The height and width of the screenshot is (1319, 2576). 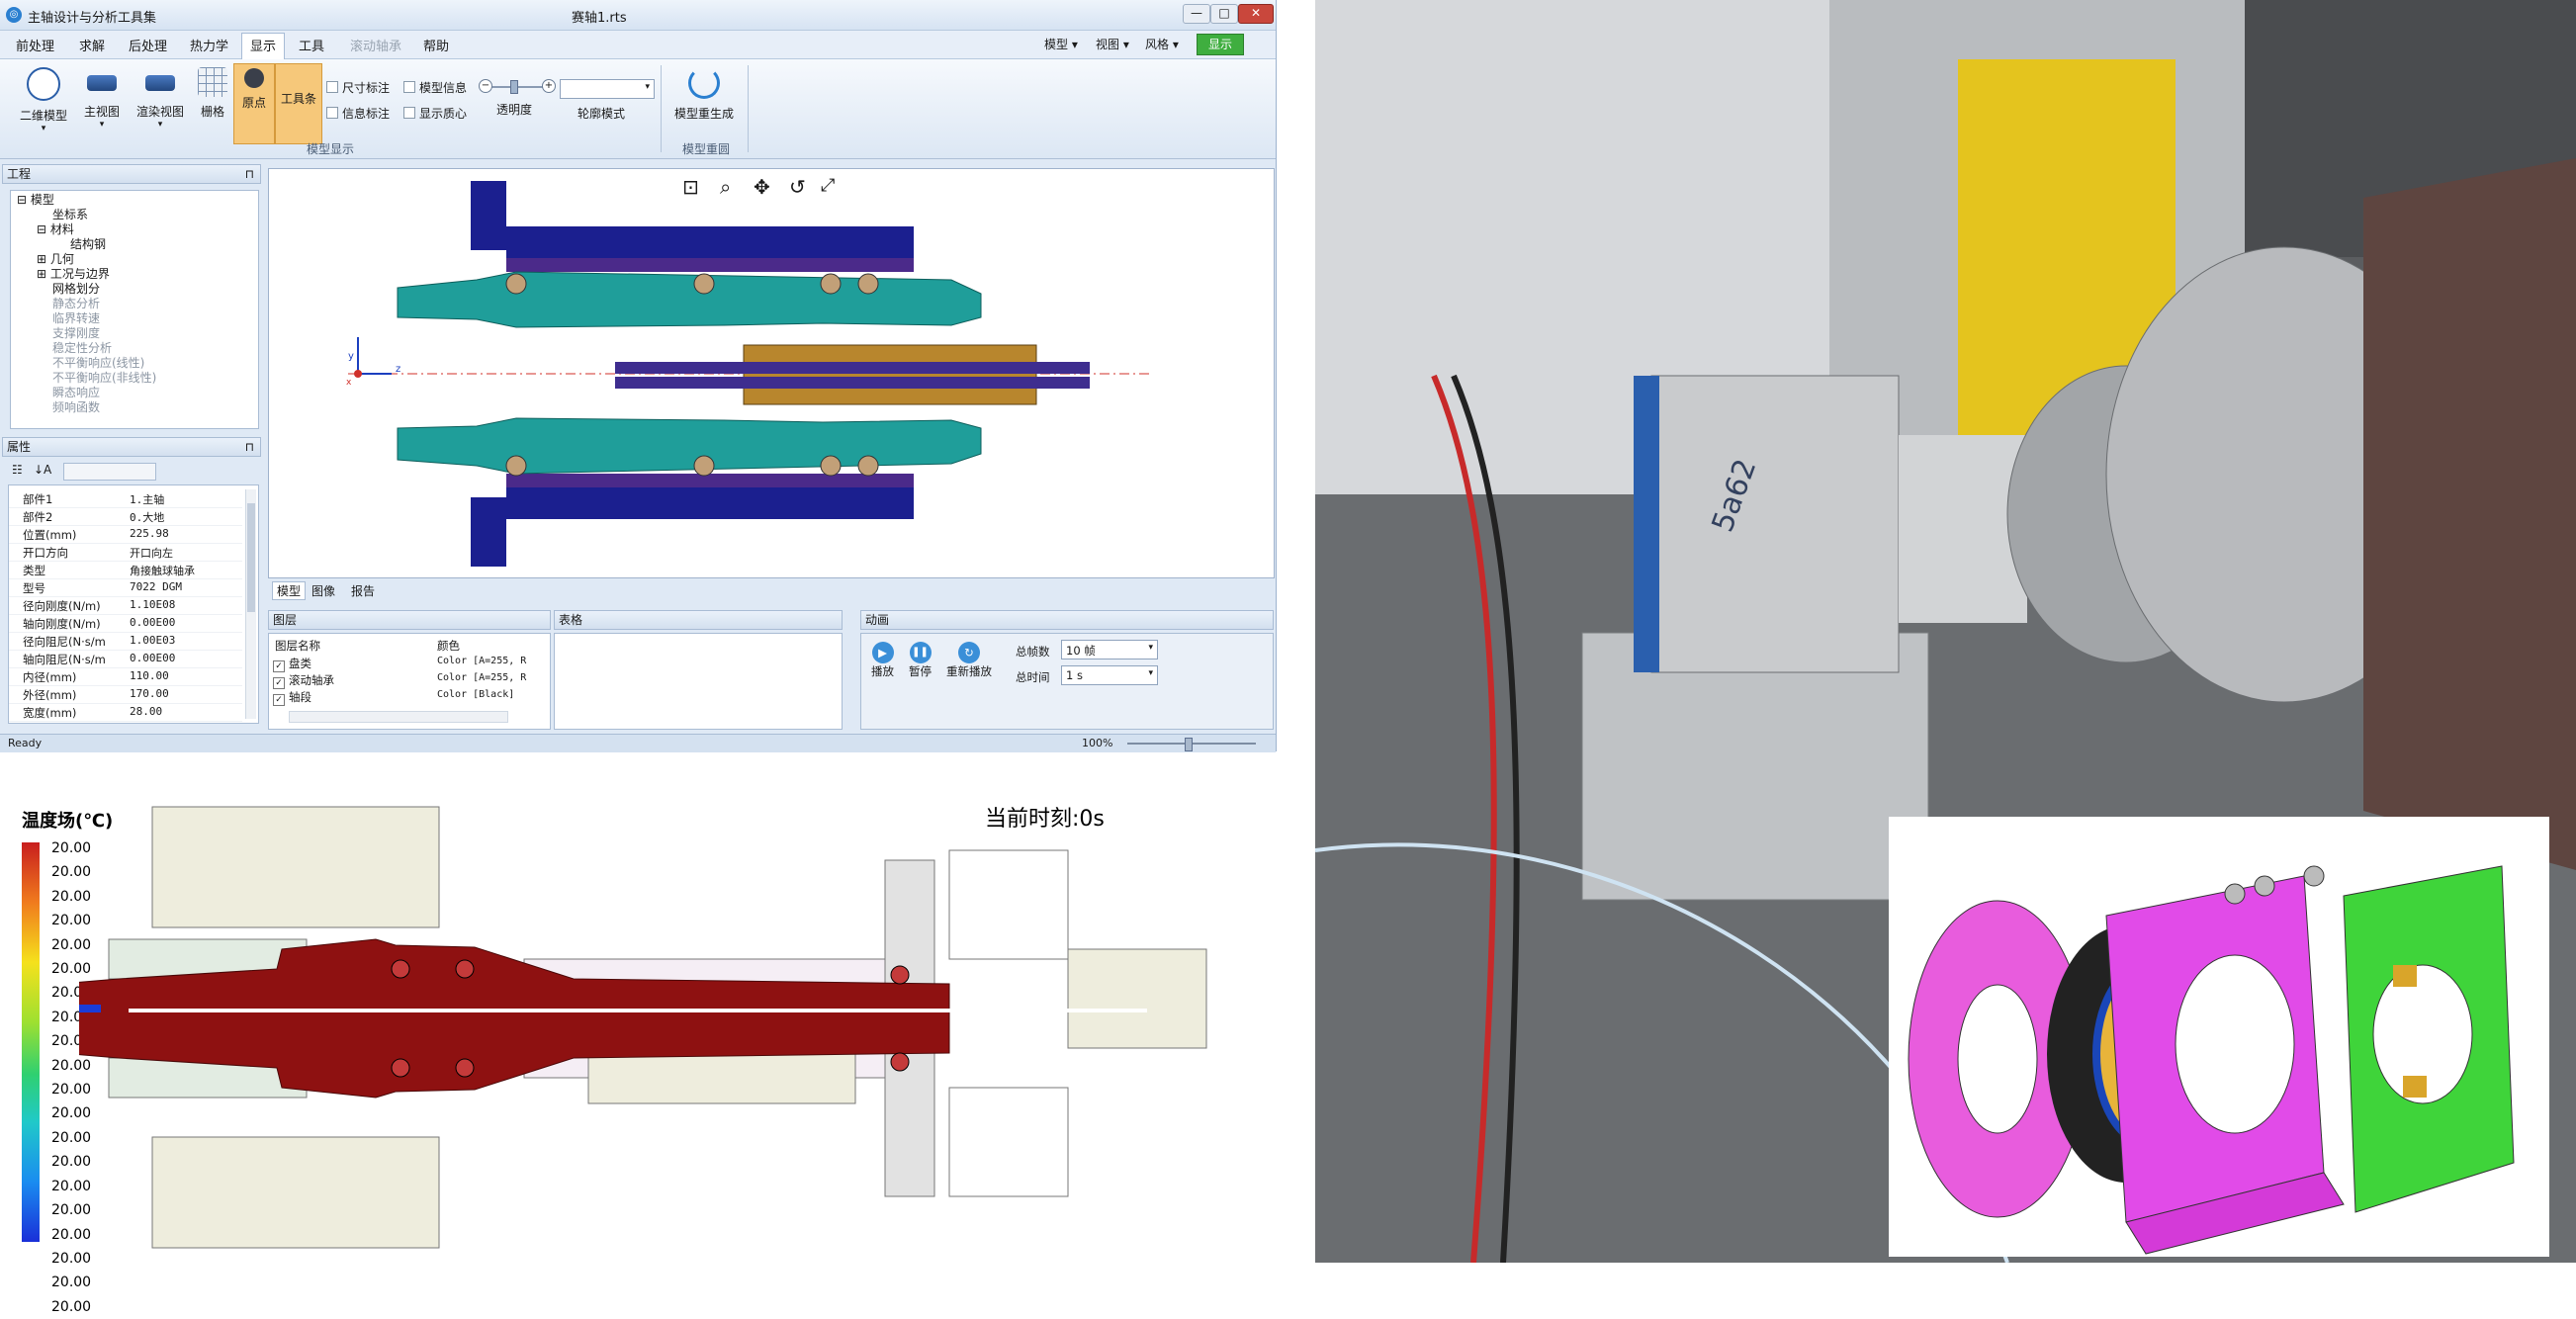 I want to click on menu-thermo: 热力学, so click(x=209, y=45).